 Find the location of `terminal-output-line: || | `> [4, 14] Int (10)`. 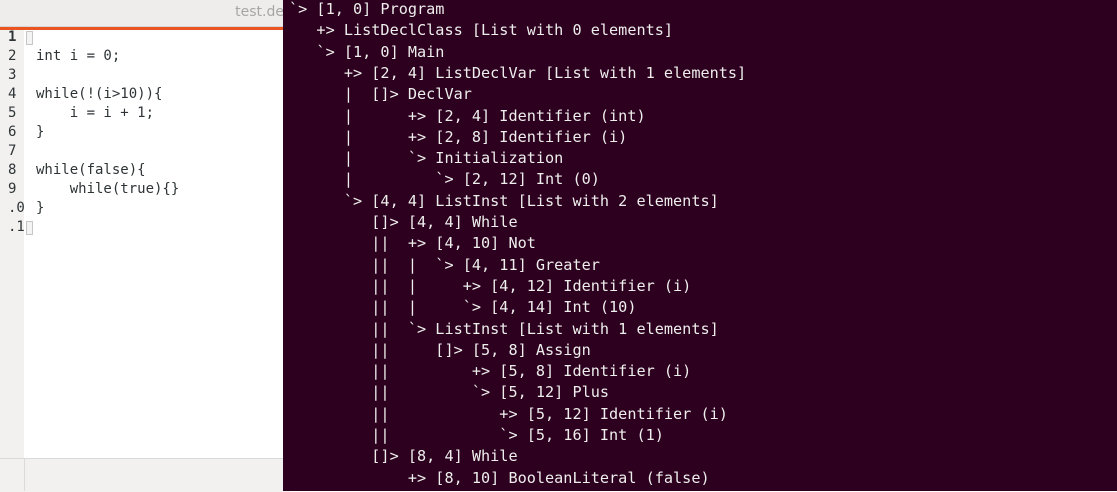

terminal-output-line: || | `> [4, 14] Int (10) is located at coordinates (463, 307).